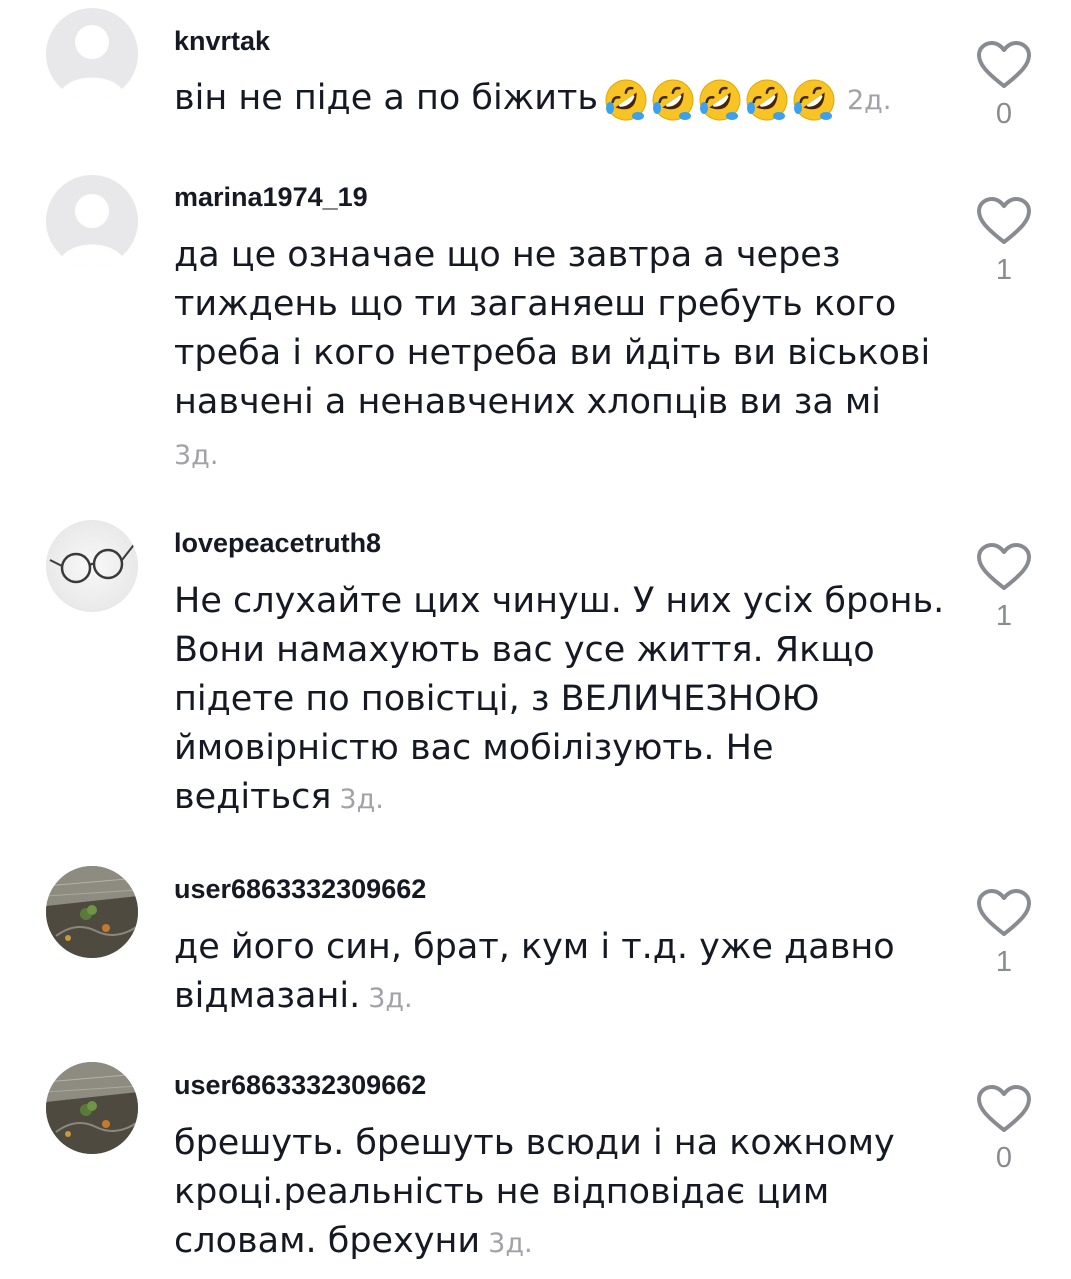 This screenshot has height=1279, width=1071. I want to click on emoji-row, so click(721, 99).